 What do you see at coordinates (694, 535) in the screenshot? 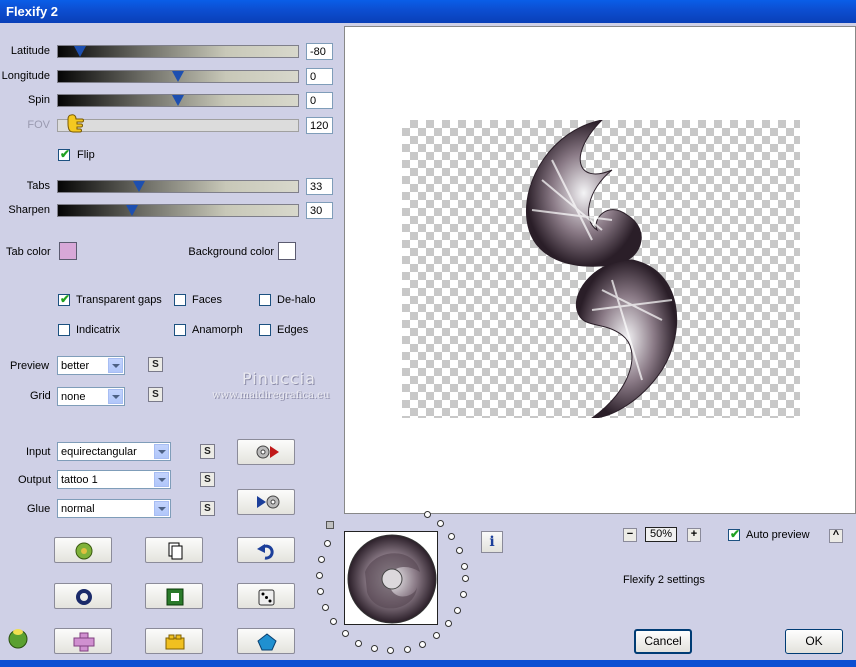
I see `zoom-in-button: +` at bounding box center [694, 535].